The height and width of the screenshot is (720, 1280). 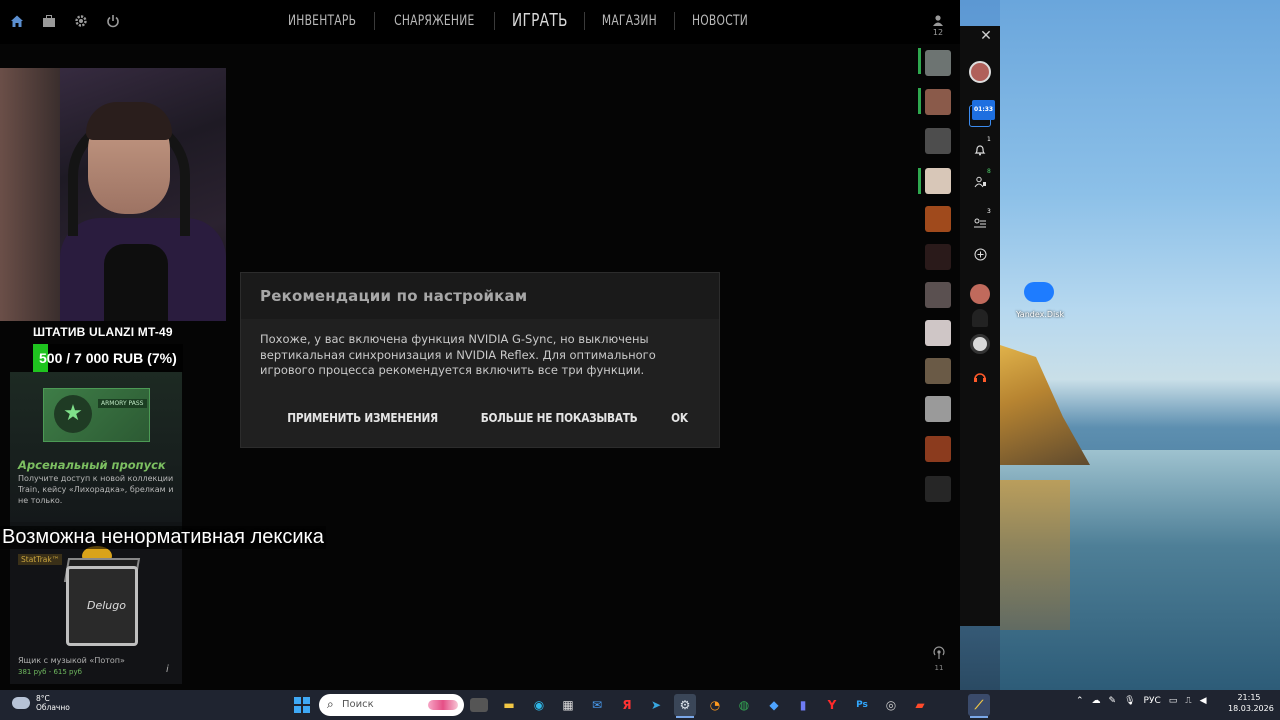 What do you see at coordinates (73, 414) in the screenshot?
I see `star-icon: ★` at bounding box center [73, 414].